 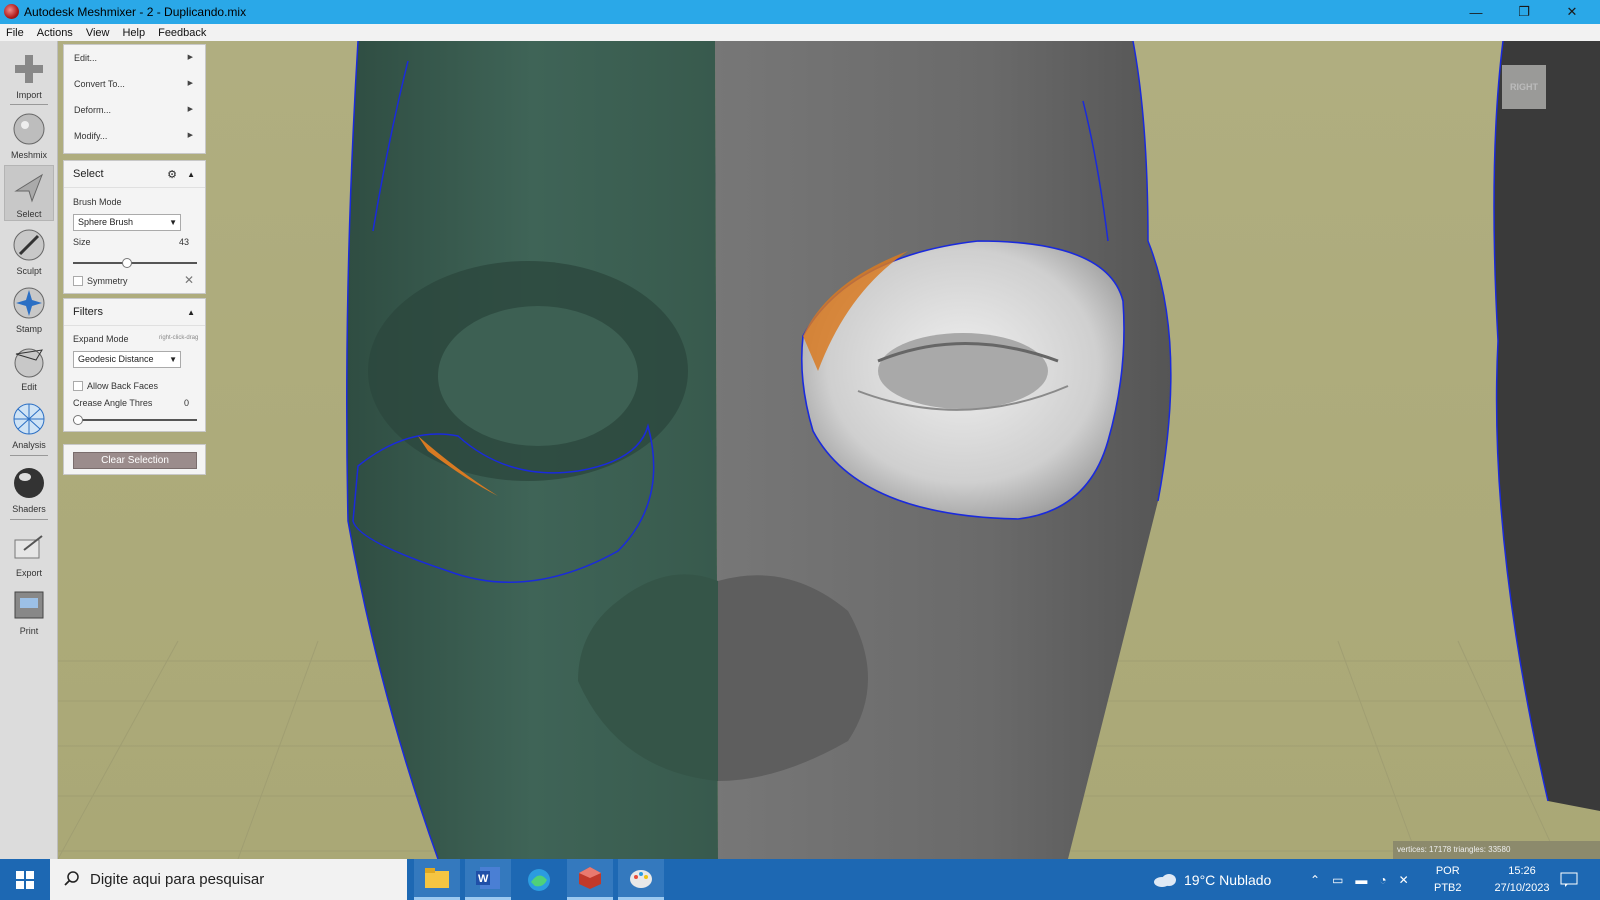 I want to click on clear-selection-panel: Clear Selection, so click(x=134, y=459).